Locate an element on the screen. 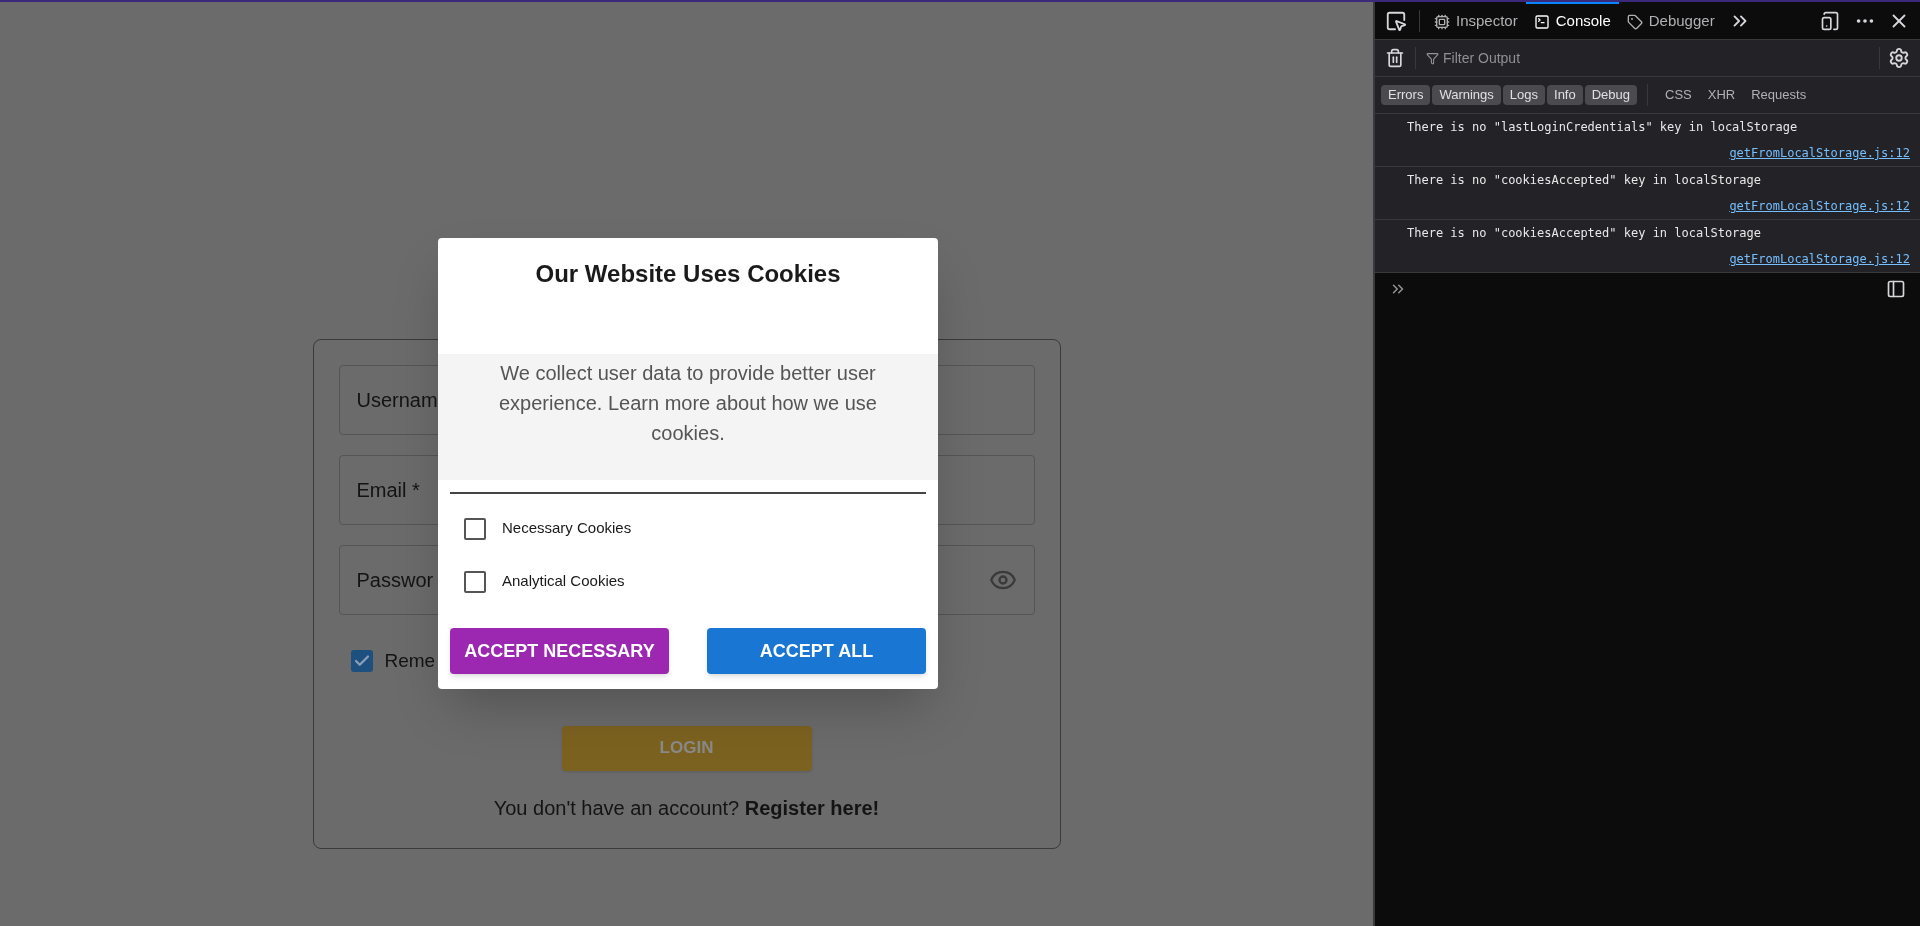 Image resolution: width=1920 pixels, height=926 pixels. option-label: Analytical Cookies is located at coordinates (563, 581).